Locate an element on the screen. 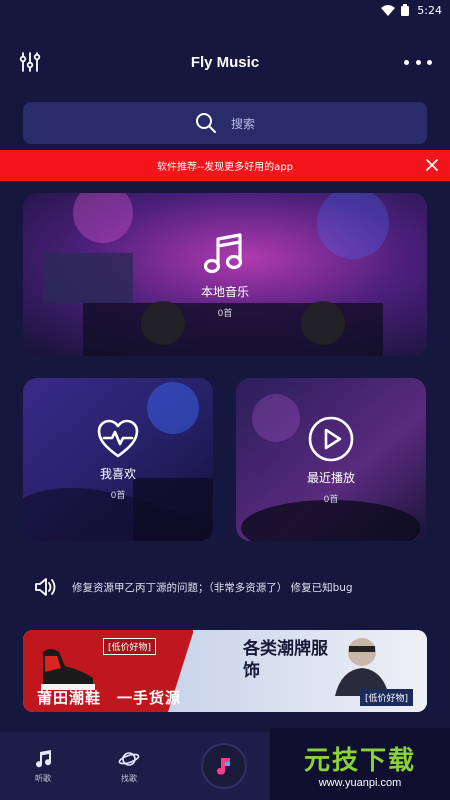 This screenshot has width=450, height=800. recent-play-card: 最近播放 0首 is located at coordinates (331, 459).